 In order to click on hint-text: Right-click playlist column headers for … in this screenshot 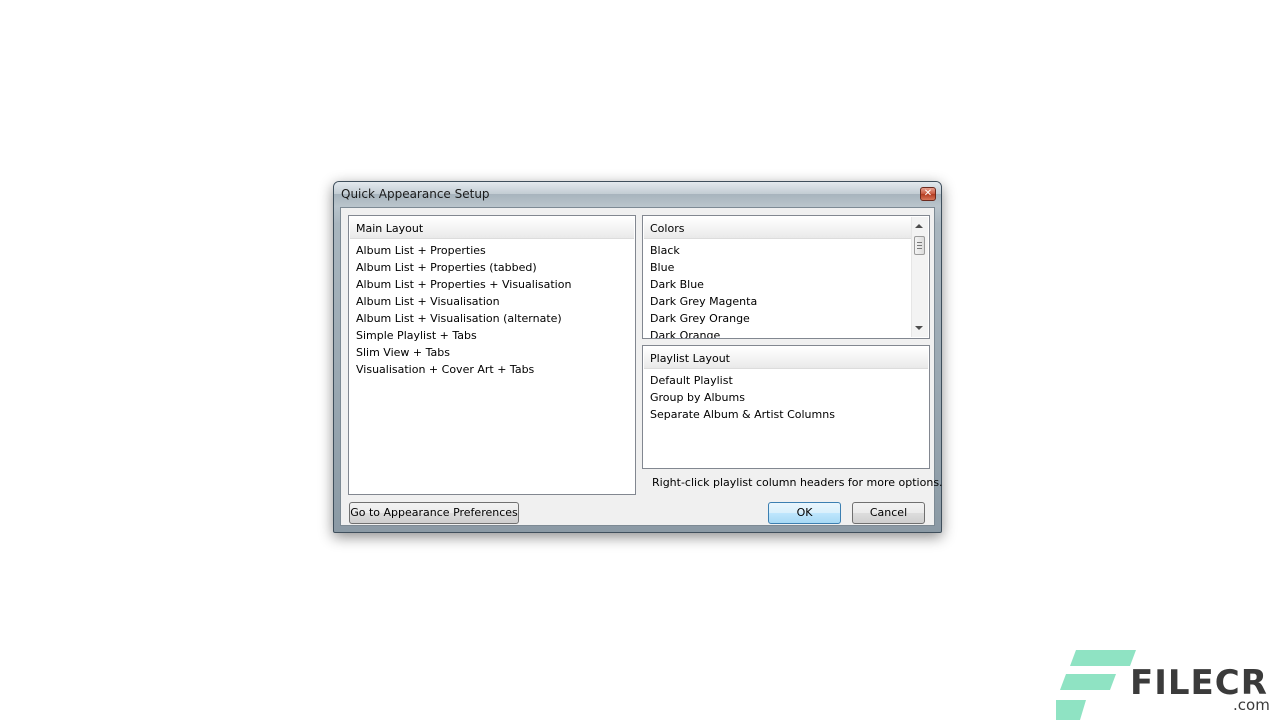, I will do `click(797, 482)`.